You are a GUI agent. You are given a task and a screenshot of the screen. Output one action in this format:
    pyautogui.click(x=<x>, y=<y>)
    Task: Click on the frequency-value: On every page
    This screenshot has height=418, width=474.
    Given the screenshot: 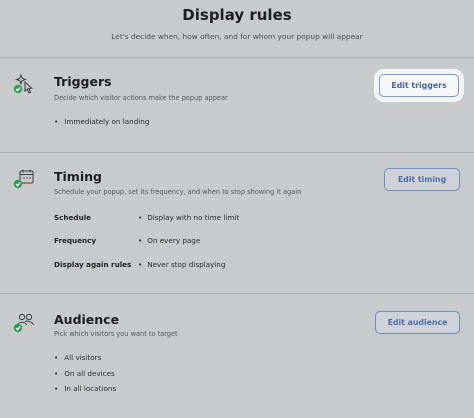 What is the action you would take?
    pyautogui.click(x=169, y=240)
    